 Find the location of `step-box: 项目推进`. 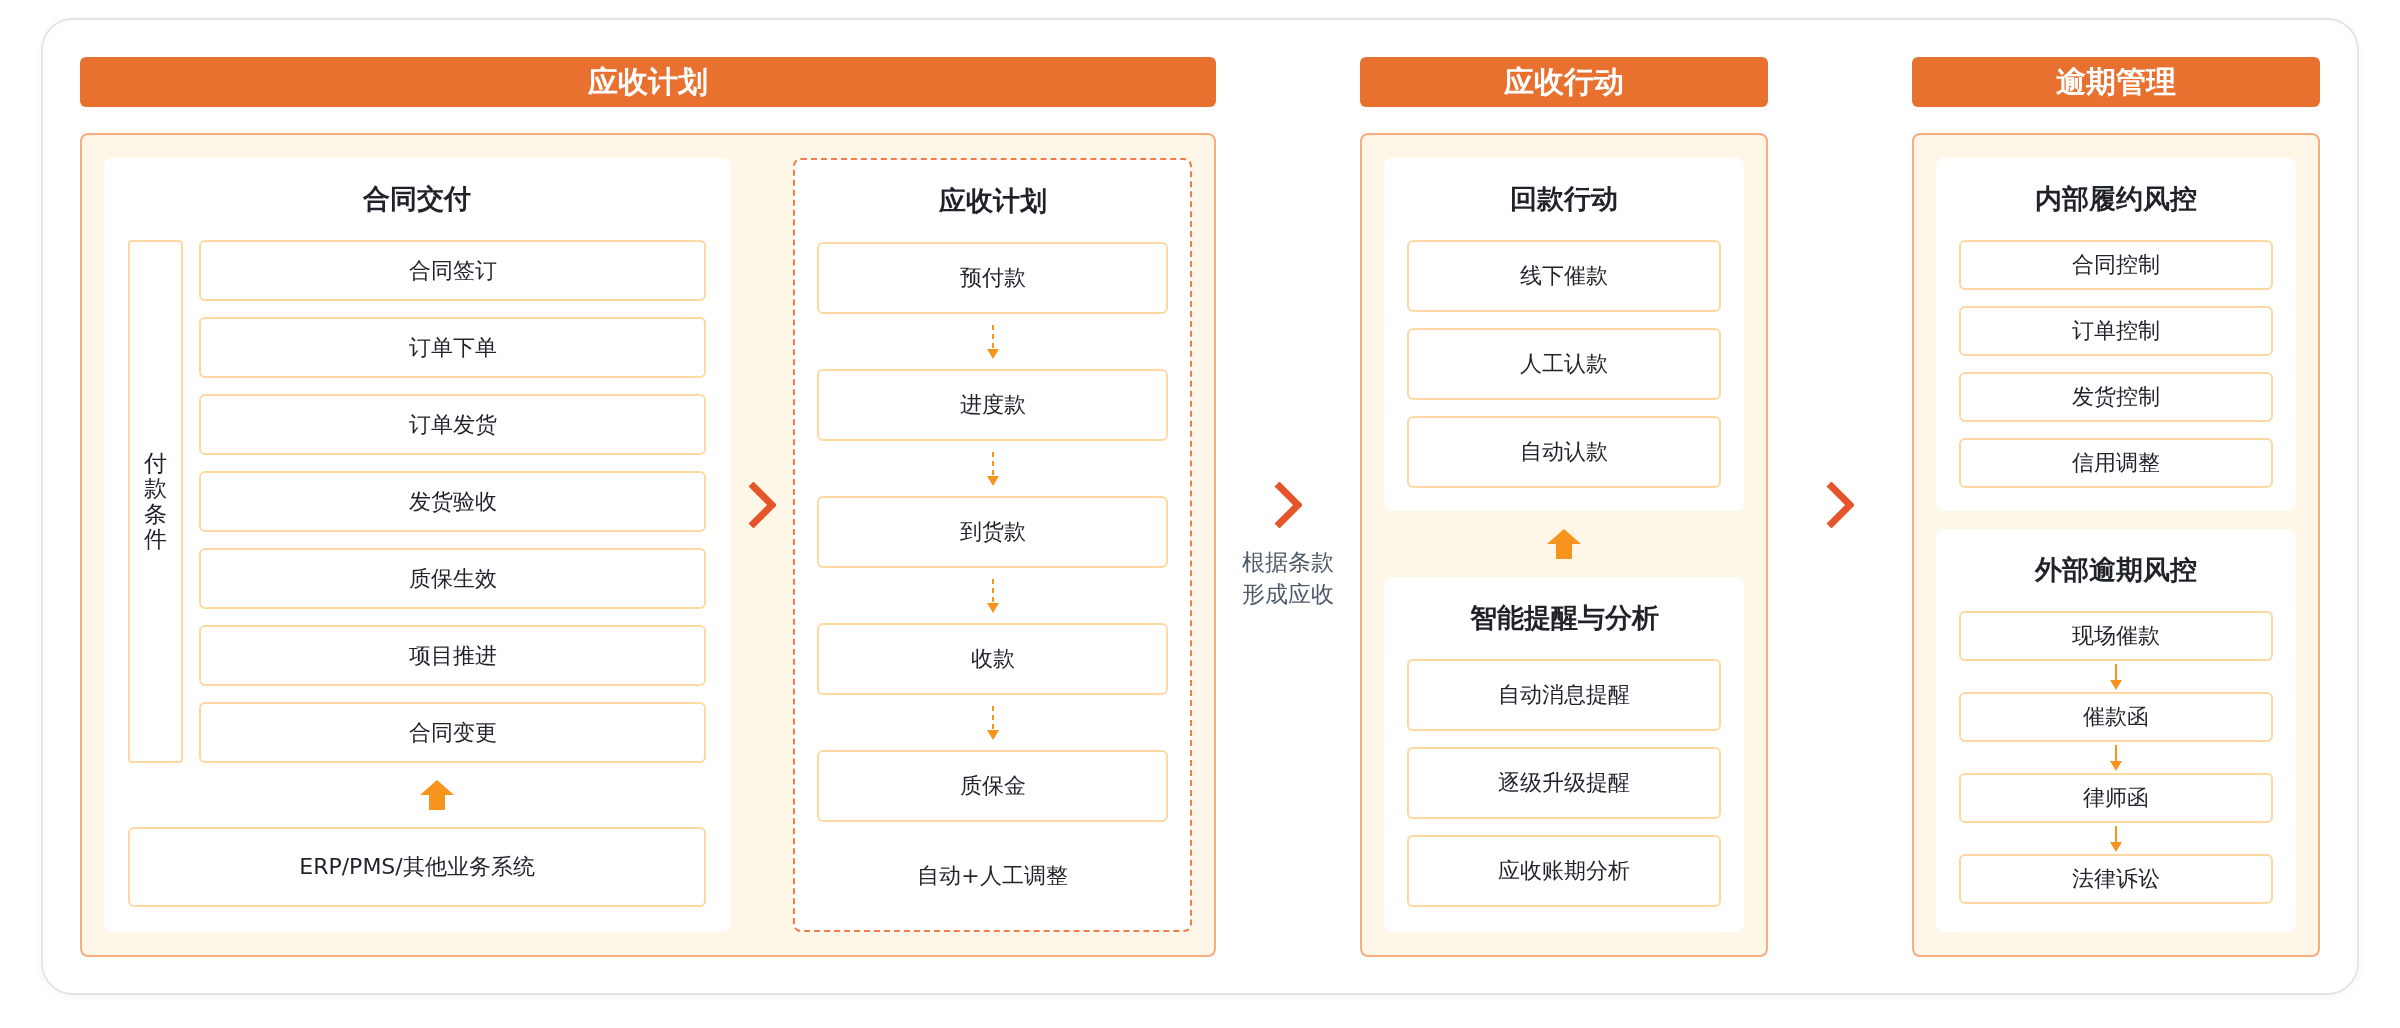

step-box: 项目推进 is located at coordinates (452, 655).